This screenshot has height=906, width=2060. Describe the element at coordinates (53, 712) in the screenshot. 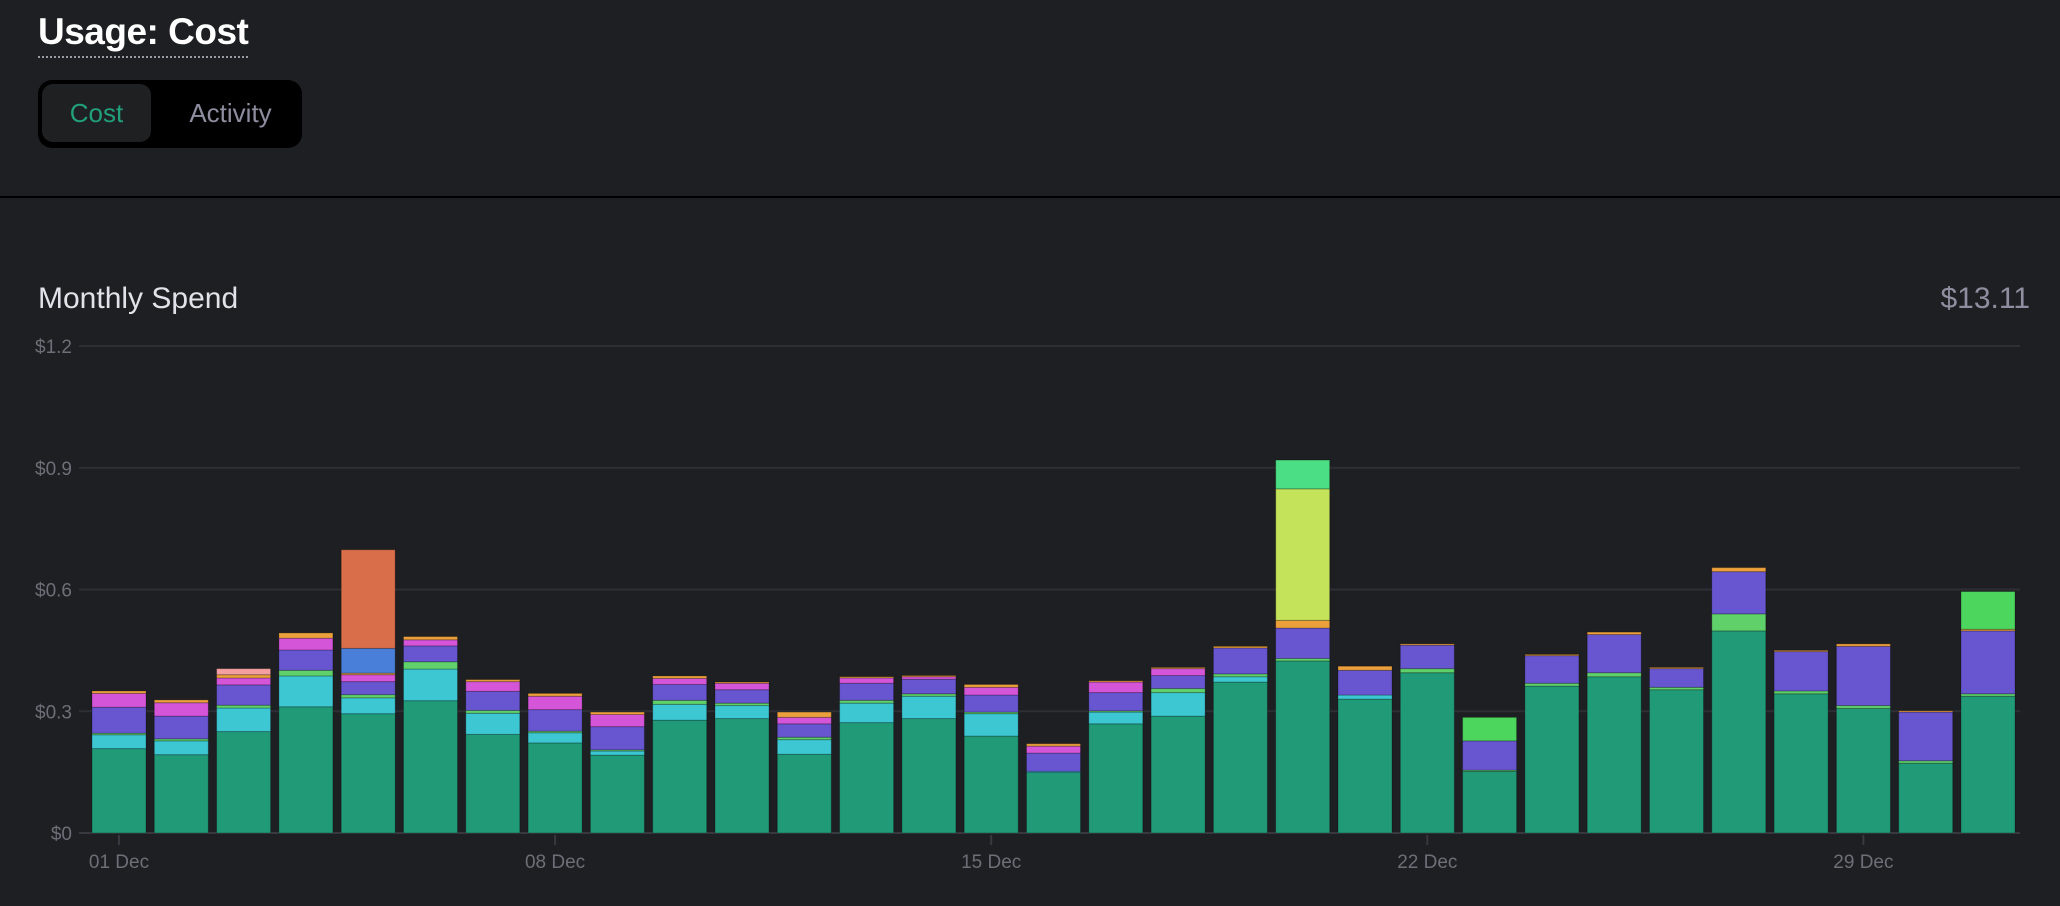

I see `y-tick-label: $0.3` at that location.